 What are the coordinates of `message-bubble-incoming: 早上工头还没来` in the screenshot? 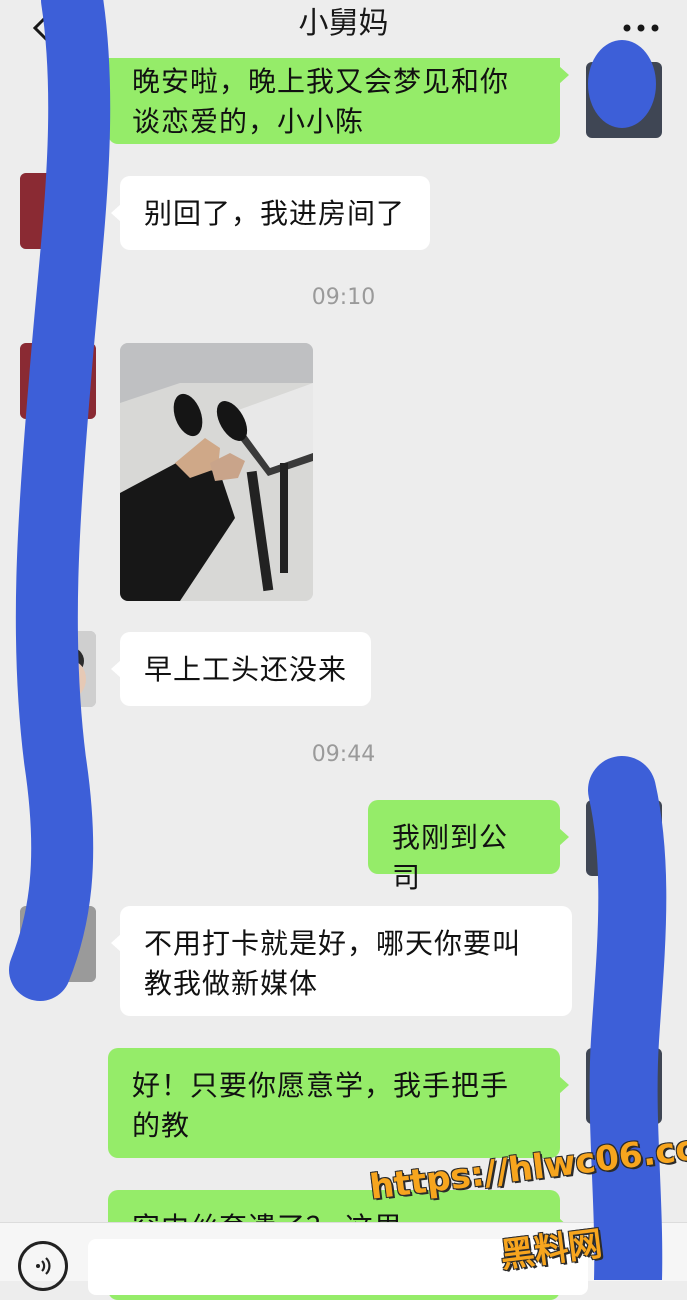 It's located at (241, 669).